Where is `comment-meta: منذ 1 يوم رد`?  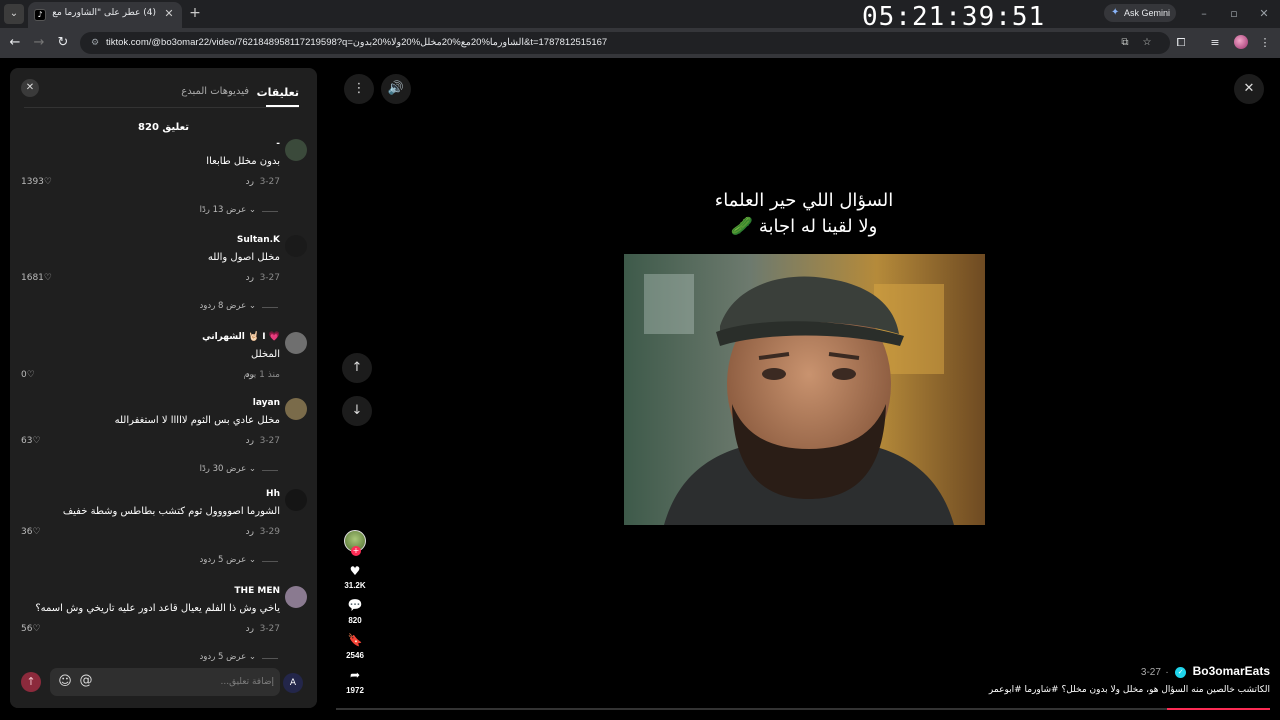 comment-meta: منذ 1 يوم رد is located at coordinates (210, 376).